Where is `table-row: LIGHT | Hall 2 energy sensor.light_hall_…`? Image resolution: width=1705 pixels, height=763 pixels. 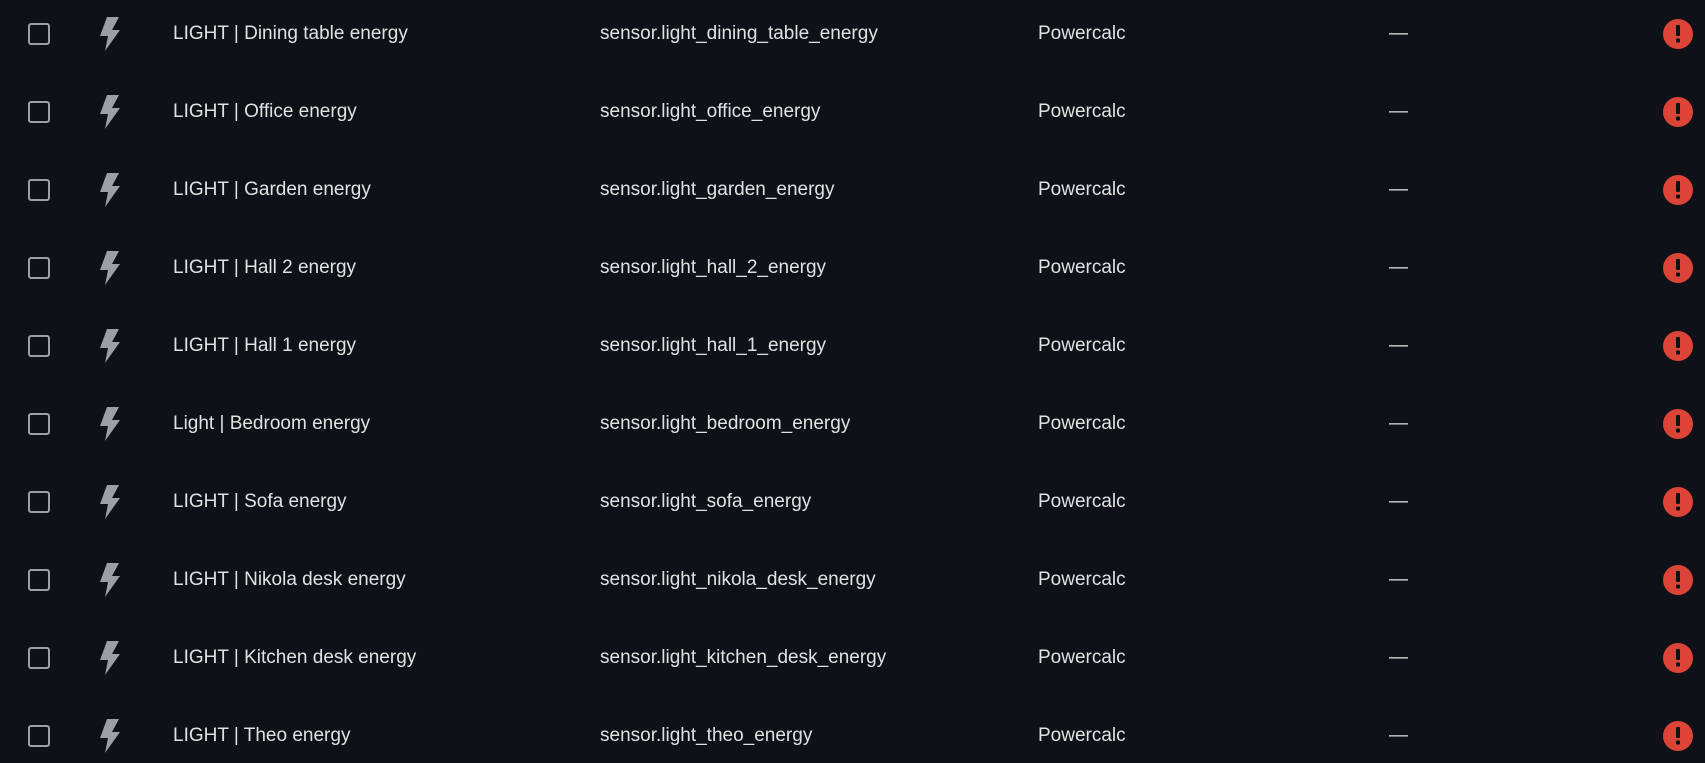
table-row: LIGHT | Hall 2 energy sensor.light_hall_… is located at coordinates (852, 268).